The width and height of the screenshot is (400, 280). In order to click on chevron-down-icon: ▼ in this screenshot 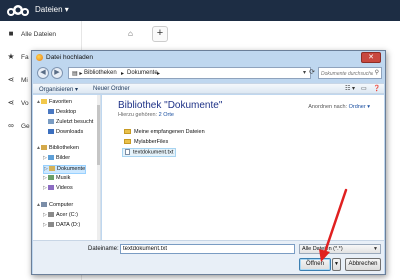, I will do `click(375, 249)`.